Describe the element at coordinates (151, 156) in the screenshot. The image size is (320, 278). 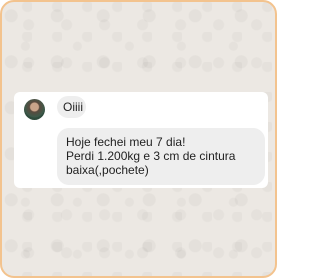
I see `message-line: Perdi 1.200kg e 3 cm de cintura` at that location.